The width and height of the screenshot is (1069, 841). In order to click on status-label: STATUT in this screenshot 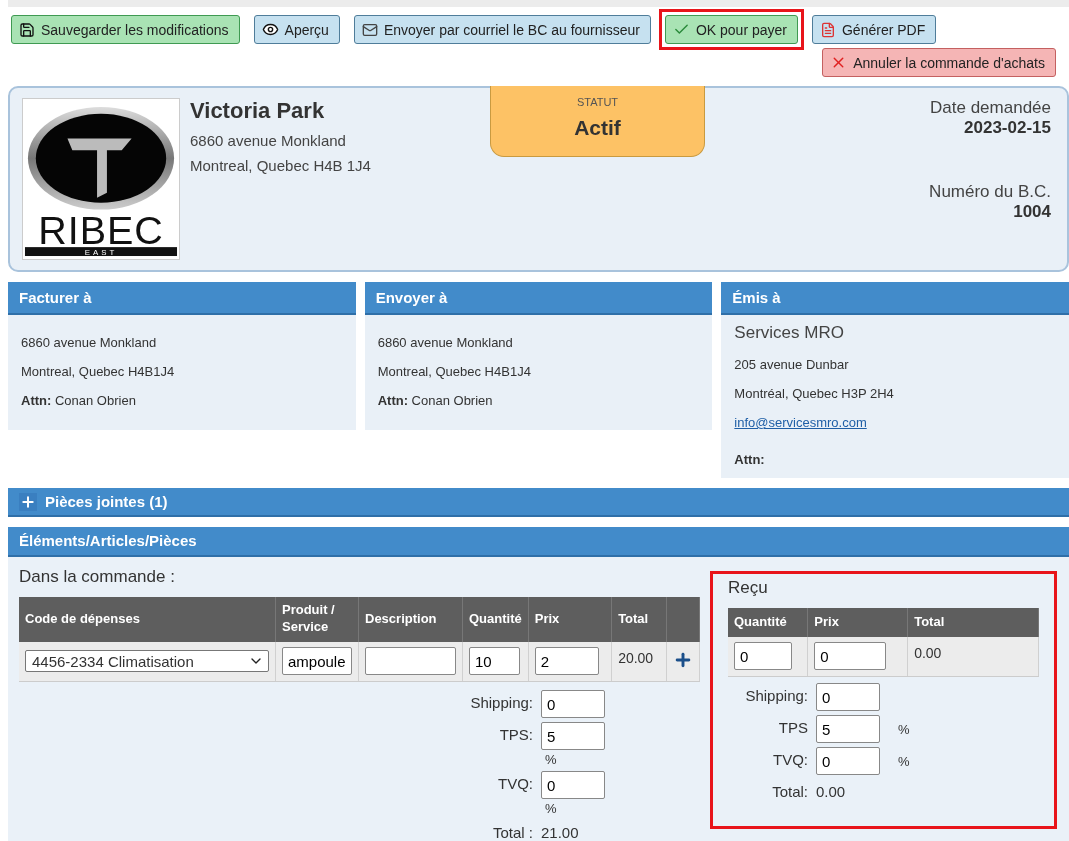, I will do `click(597, 102)`.